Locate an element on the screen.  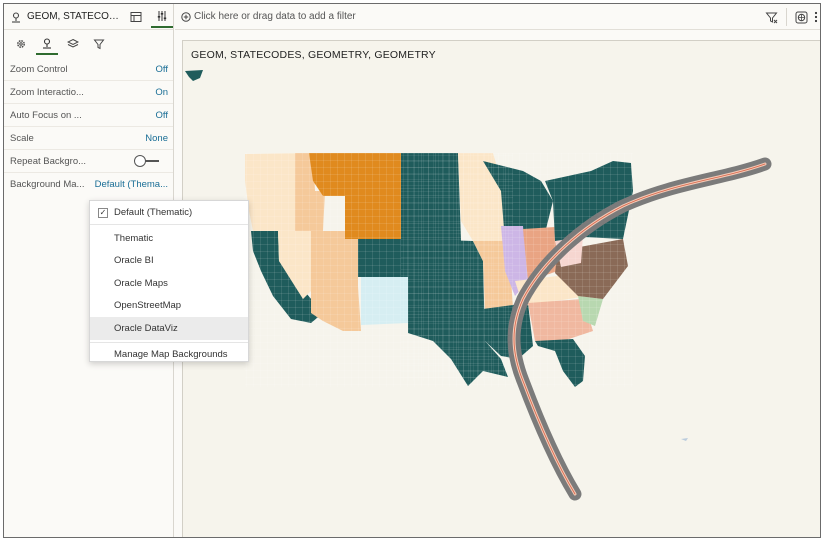
prop-scale: Scale None is located at coordinates (88, 138).